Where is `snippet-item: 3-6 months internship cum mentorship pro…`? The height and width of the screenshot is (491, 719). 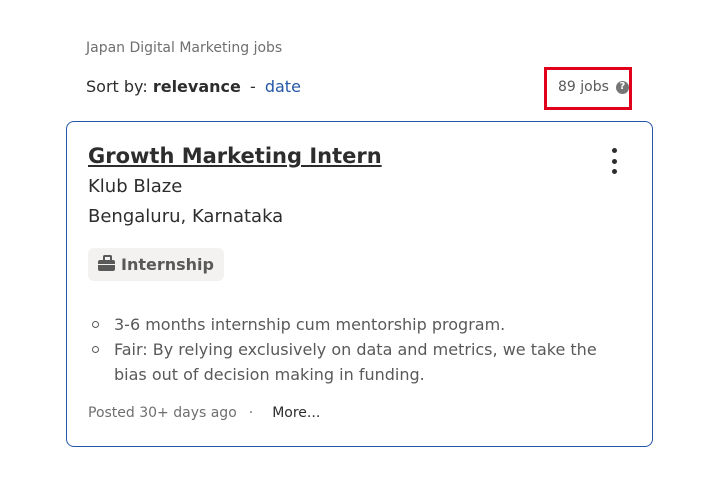
snippet-item: 3-6 months internship cum mentorship pro… is located at coordinates (358, 324).